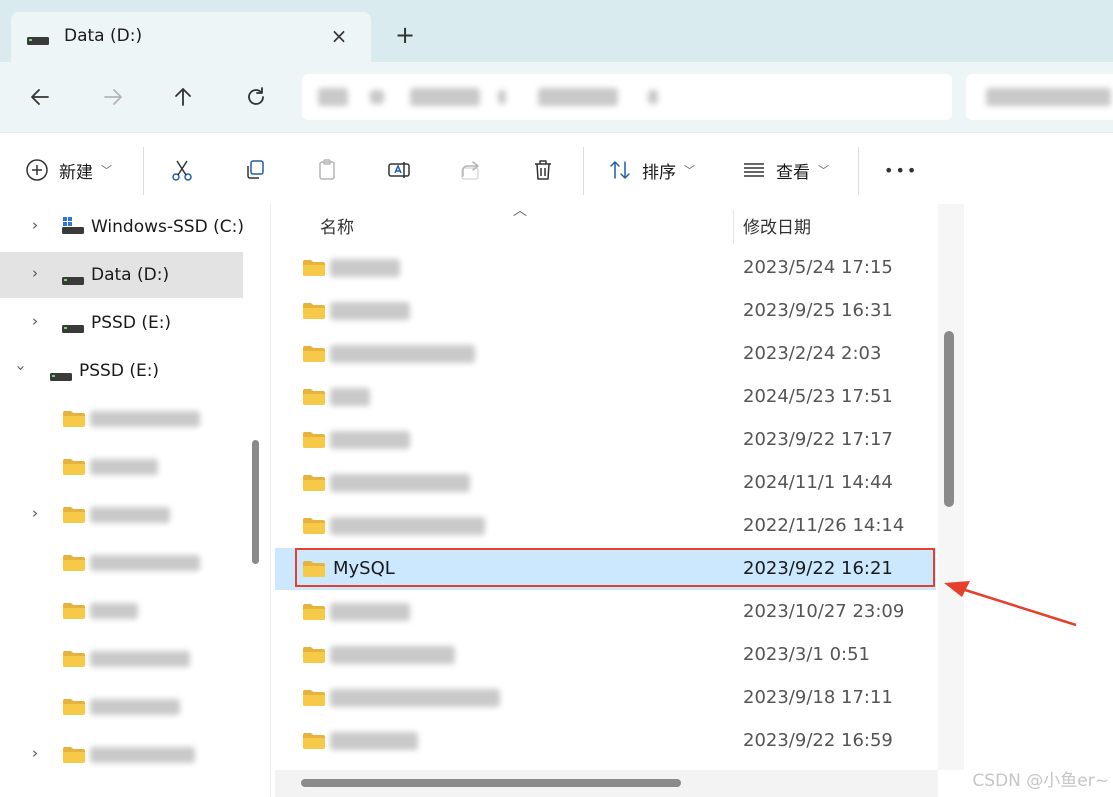  Describe the element at coordinates (37, 170) in the screenshot. I see `plus-circle-icon` at that location.